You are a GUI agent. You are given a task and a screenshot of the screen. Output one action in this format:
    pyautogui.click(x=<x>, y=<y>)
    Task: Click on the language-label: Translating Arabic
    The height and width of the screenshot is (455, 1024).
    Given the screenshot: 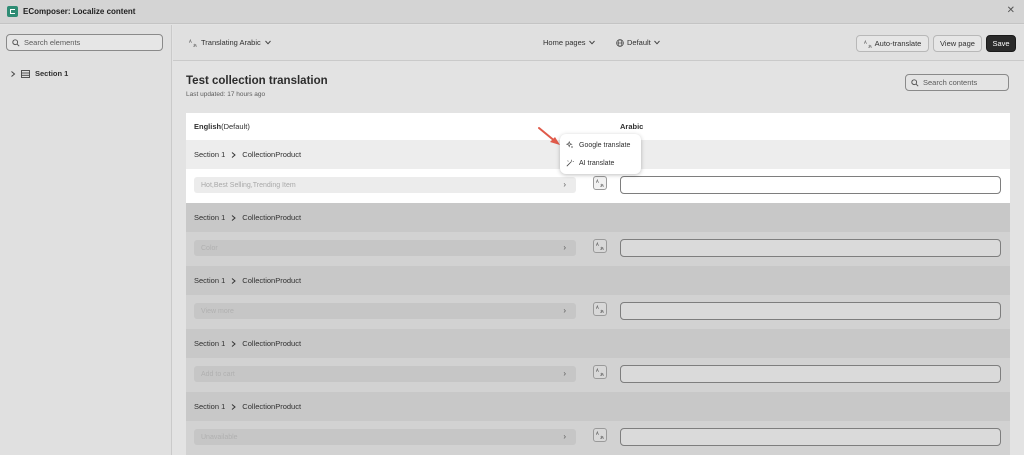 What is the action you would take?
    pyautogui.click(x=231, y=42)
    